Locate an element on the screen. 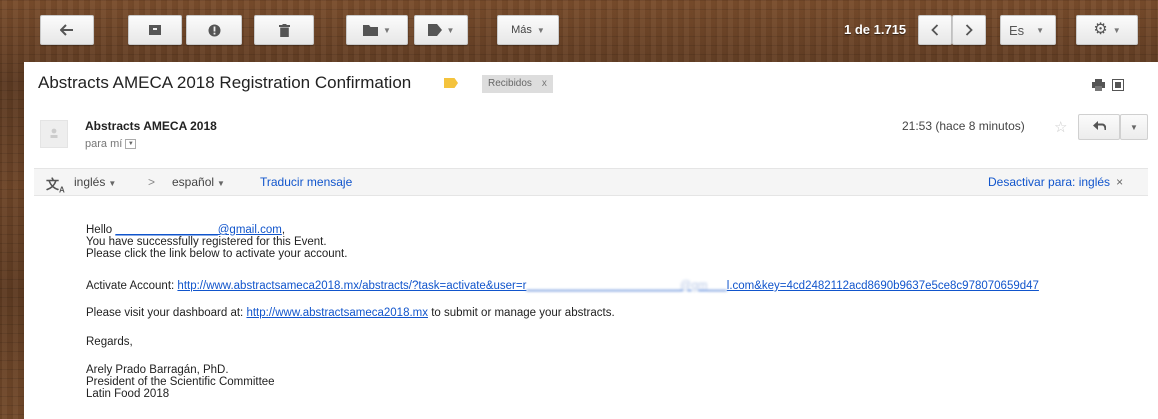 The image size is (1158, 419). labels-button: ▼ is located at coordinates (441, 30).